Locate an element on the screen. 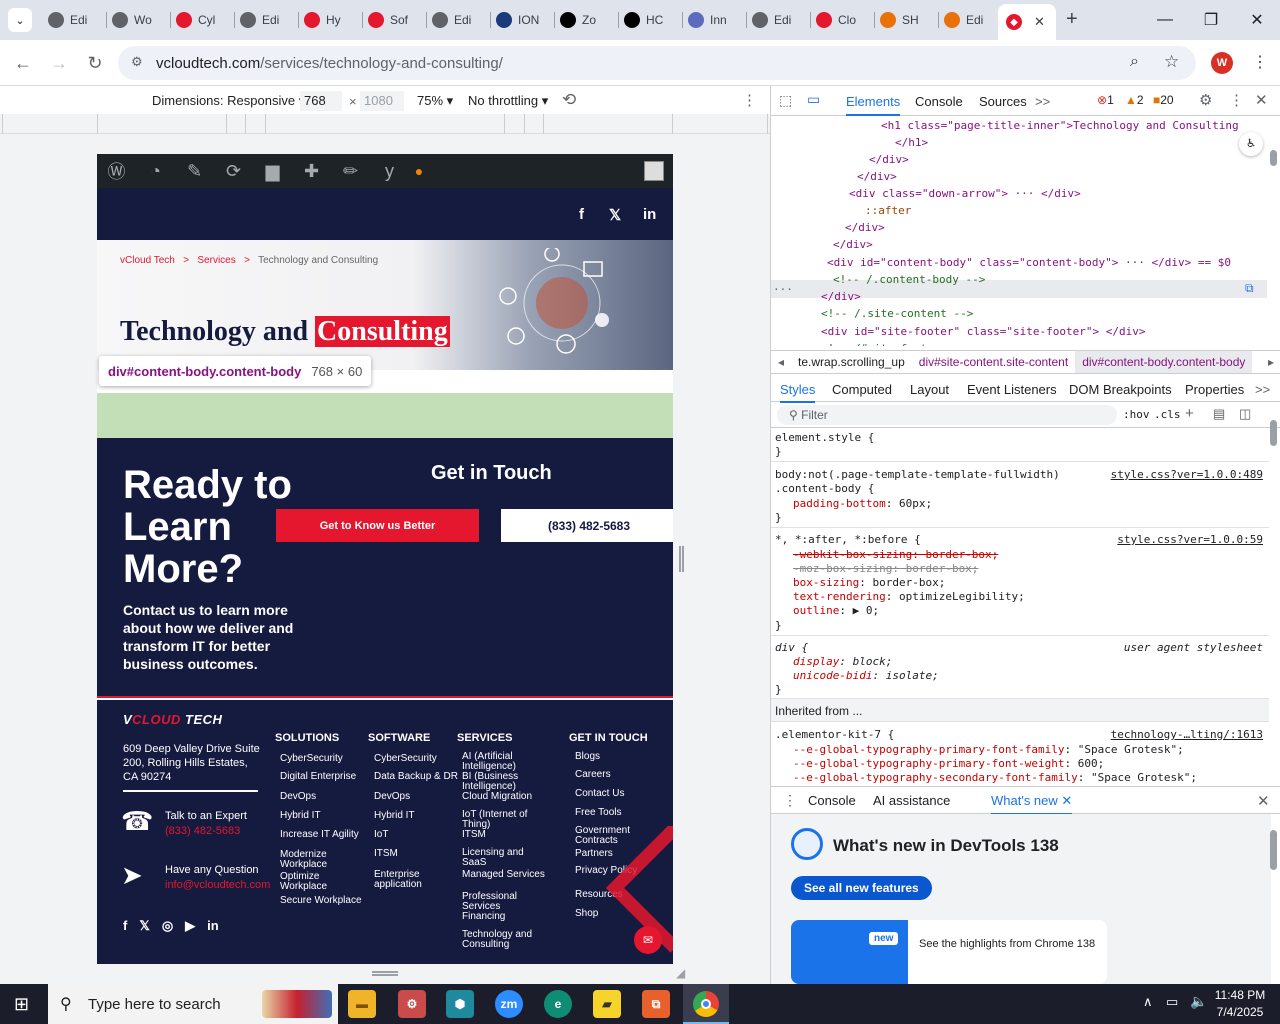  linkedin-icon: in is located at coordinates (649, 214).